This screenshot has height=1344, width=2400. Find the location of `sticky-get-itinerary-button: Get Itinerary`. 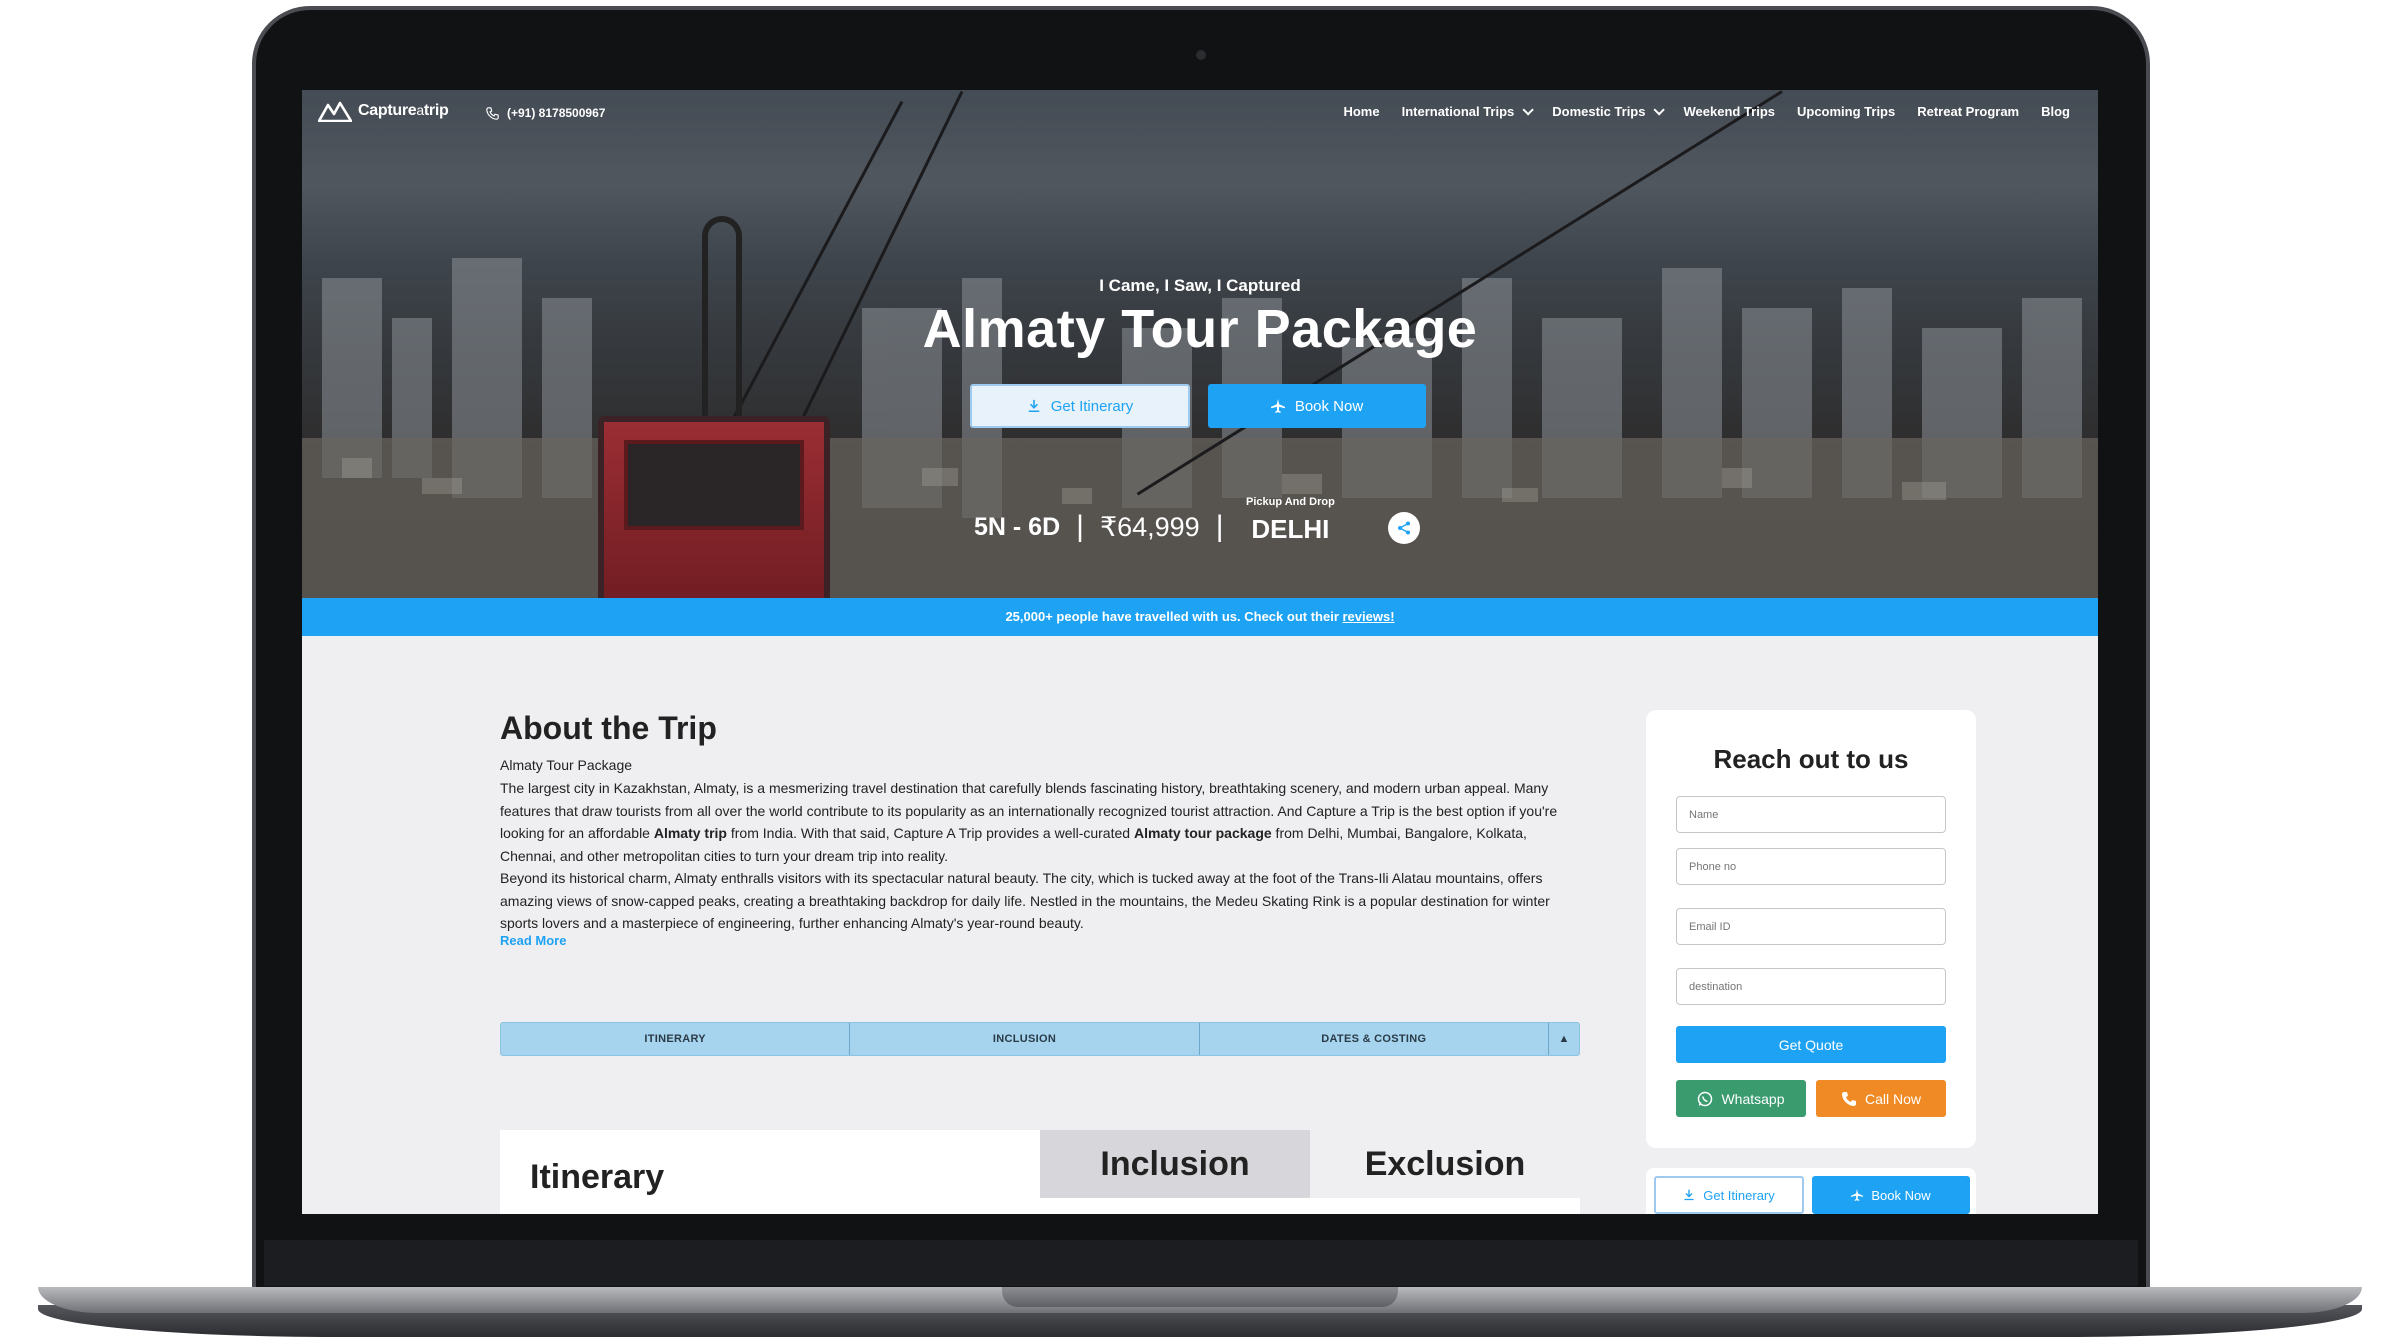

sticky-get-itinerary-button: Get Itinerary is located at coordinates (1729, 1195).